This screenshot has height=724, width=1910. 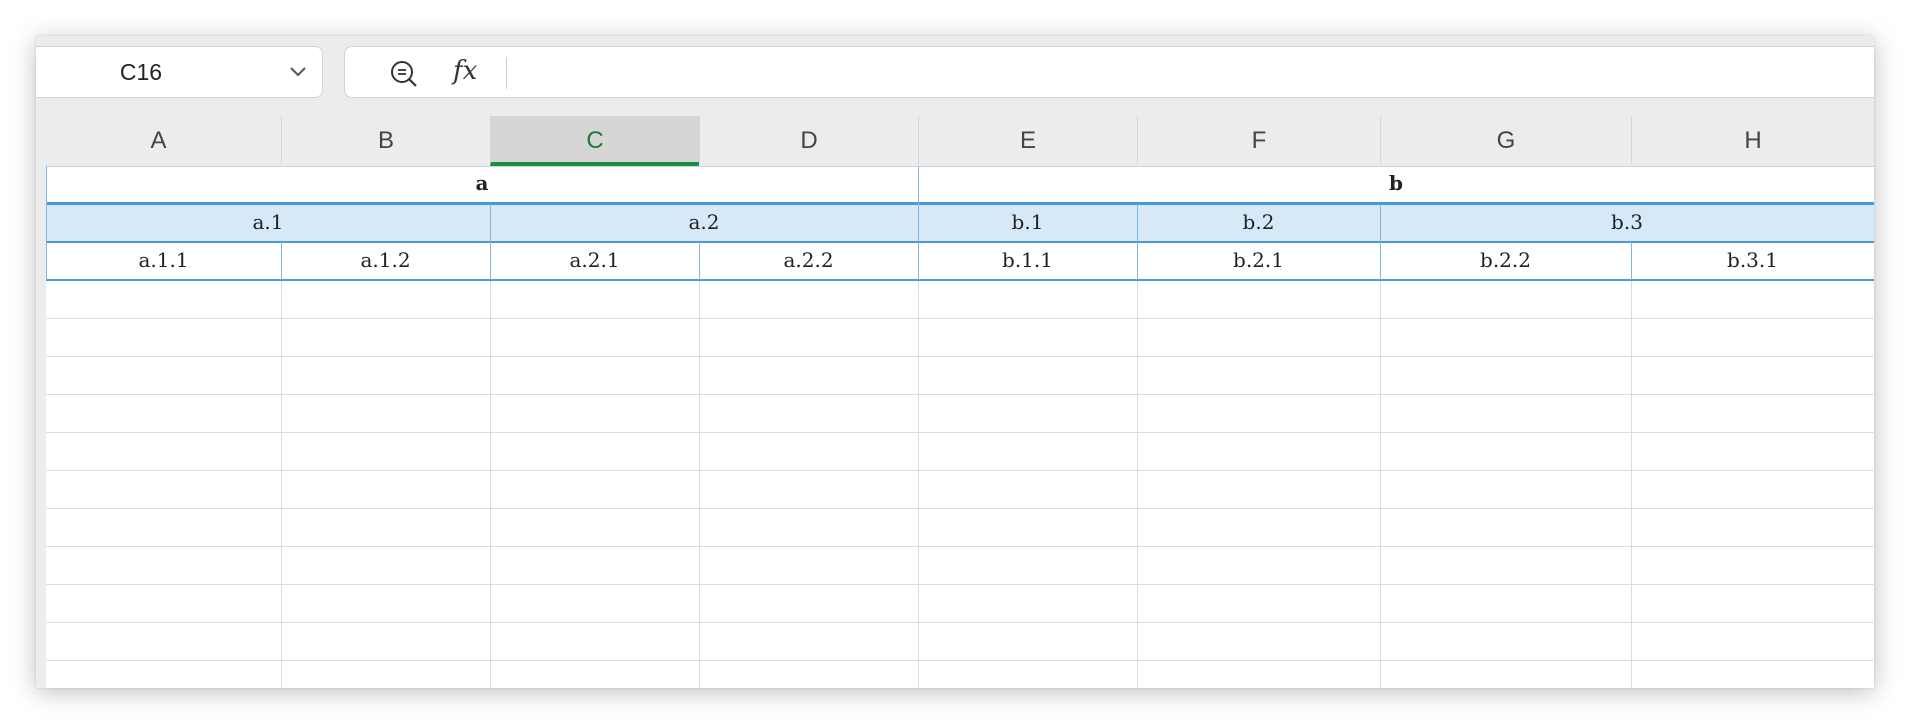 I want to click on header-cell-level1: b, so click(x=1396, y=183).